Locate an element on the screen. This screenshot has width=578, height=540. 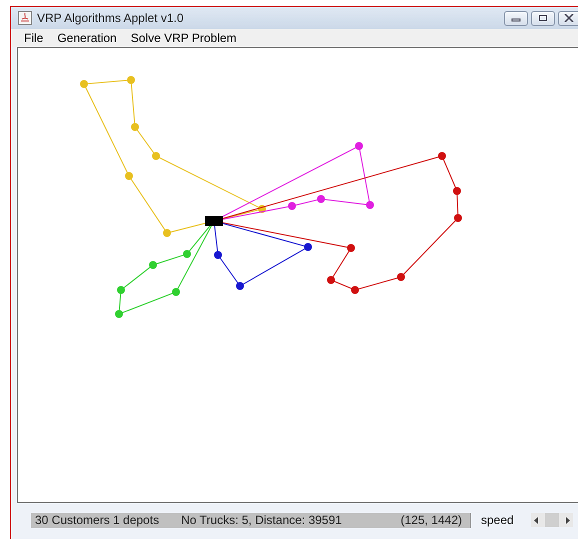
app-icon is located at coordinates (25, 18).